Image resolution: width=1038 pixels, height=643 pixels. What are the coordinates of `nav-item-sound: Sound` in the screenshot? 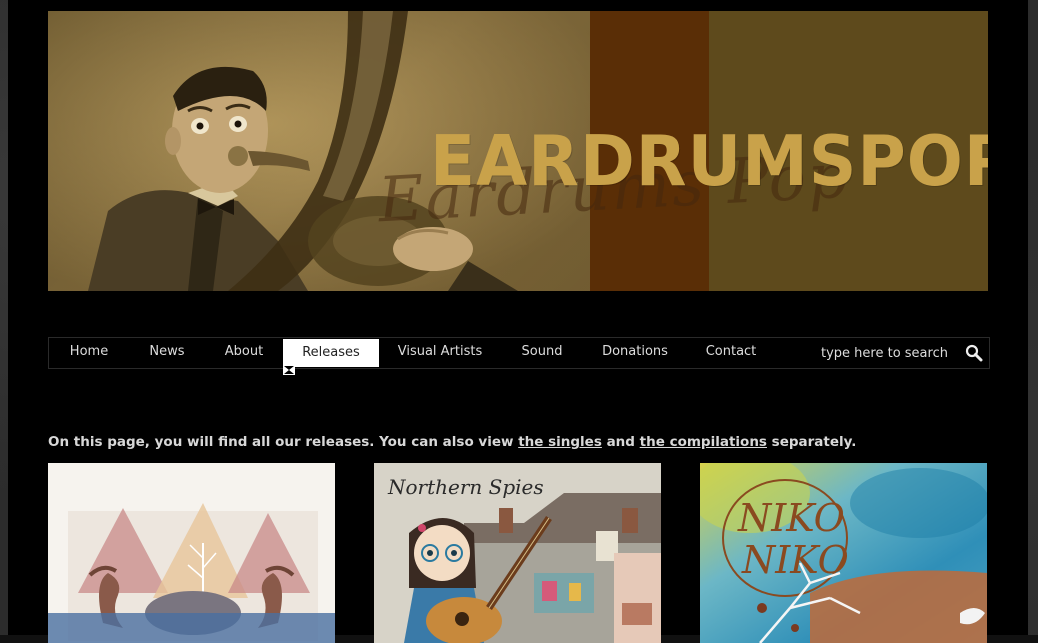 It's located at (542, 353).